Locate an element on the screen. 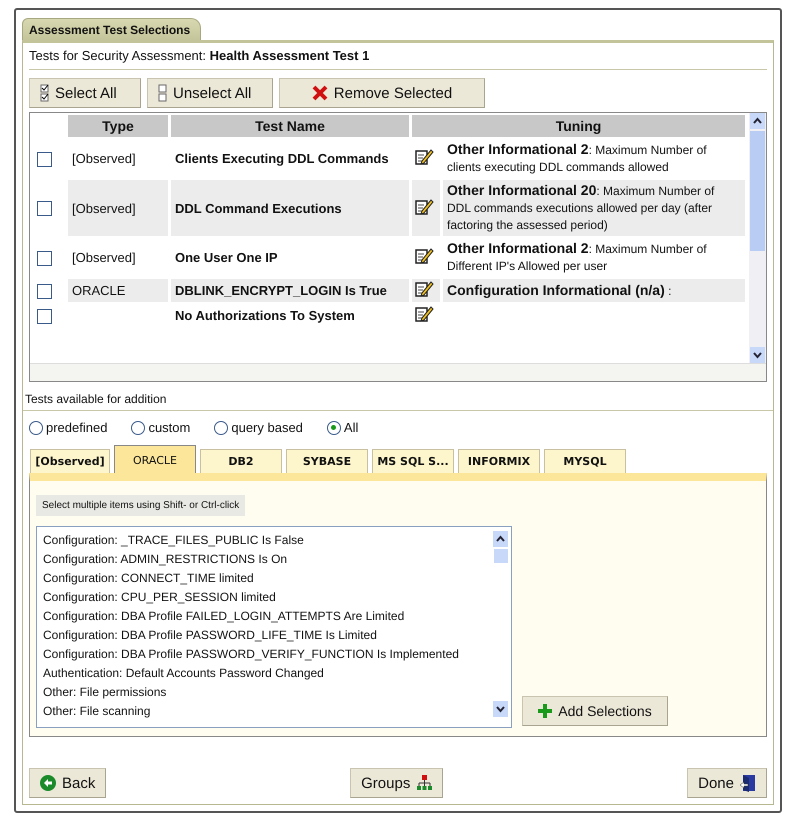  hierarchy-icon is located at coordinates (424, 783).